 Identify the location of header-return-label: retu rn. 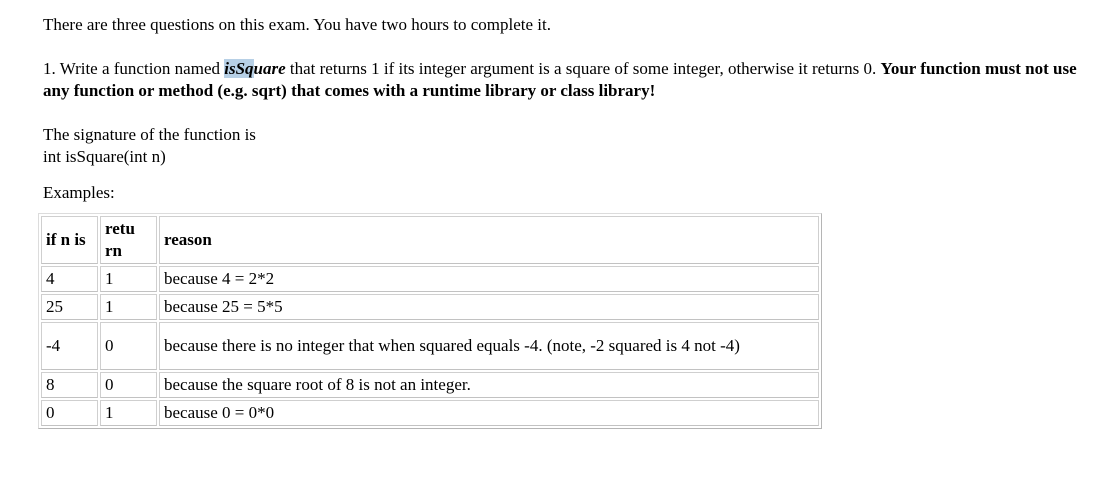
(120, 239).